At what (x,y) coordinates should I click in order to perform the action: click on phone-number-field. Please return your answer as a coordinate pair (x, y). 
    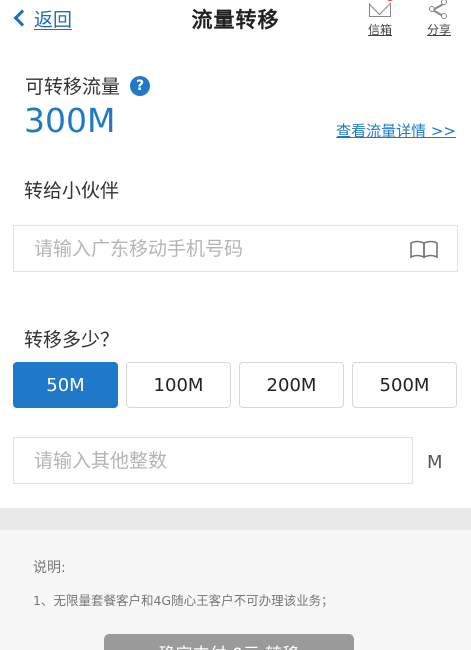
    Looking at the image, I should click on (235, 248).